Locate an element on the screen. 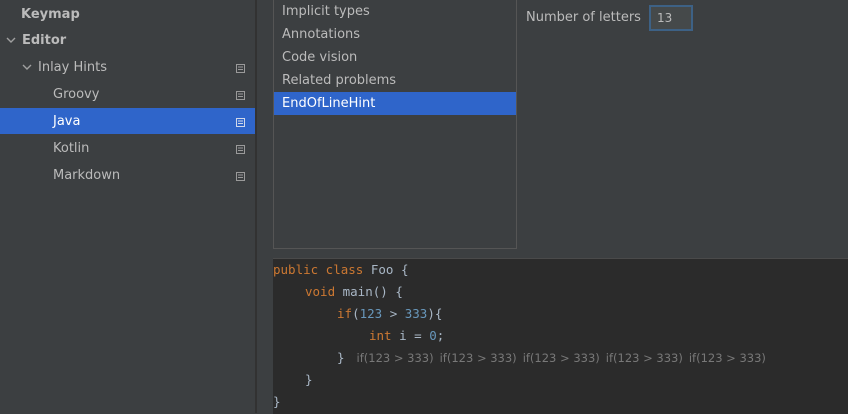  code-line: int i = 0; is located at coordinates (406, 336).